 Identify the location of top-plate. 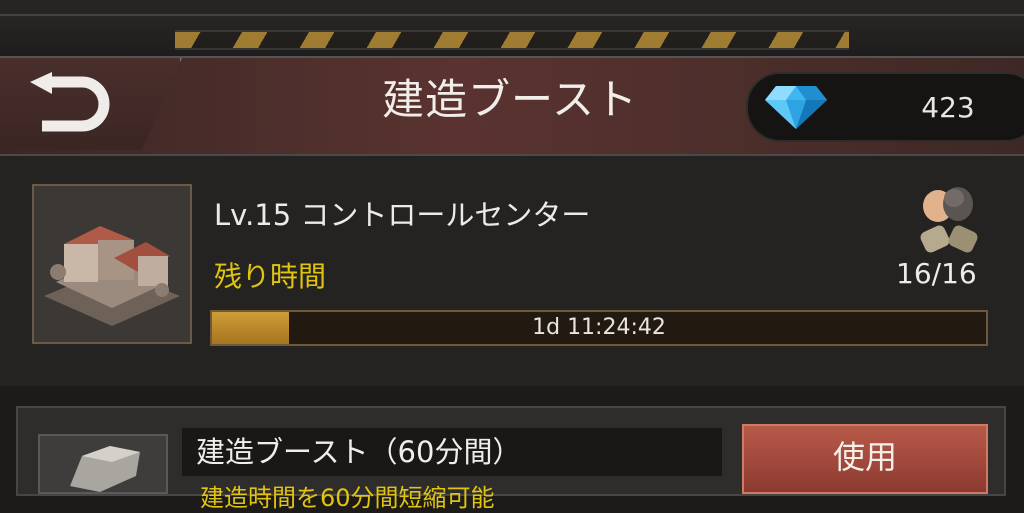
(512, 8).